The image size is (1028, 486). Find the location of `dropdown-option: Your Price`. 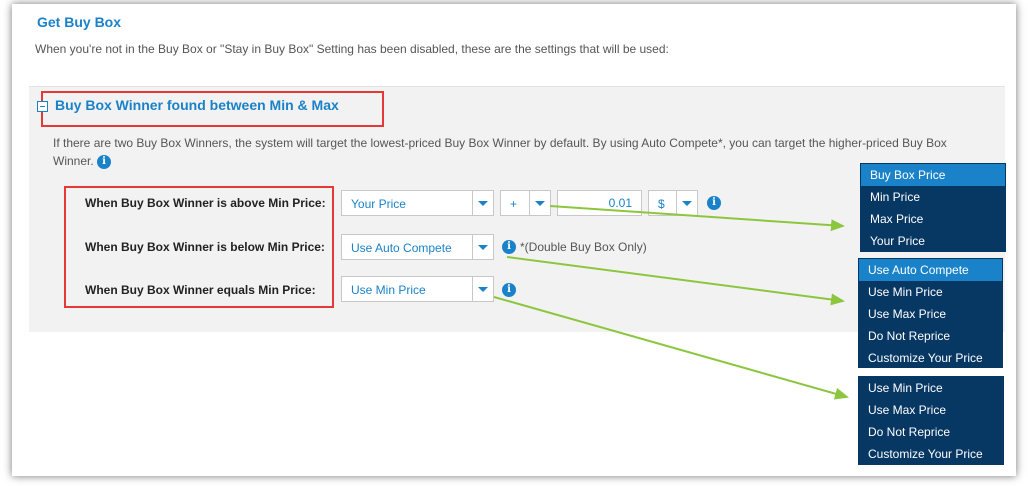

dropdown-option: Your Price is located at coordinates (933, 241).